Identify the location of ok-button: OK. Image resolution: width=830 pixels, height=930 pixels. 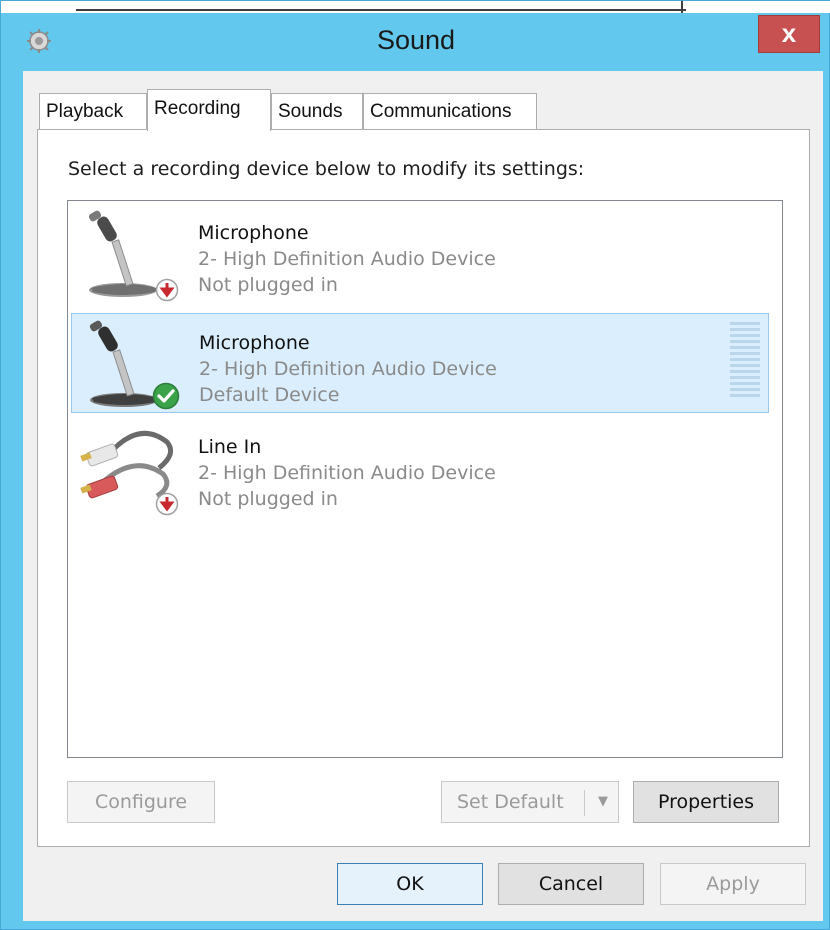
(410, 884).